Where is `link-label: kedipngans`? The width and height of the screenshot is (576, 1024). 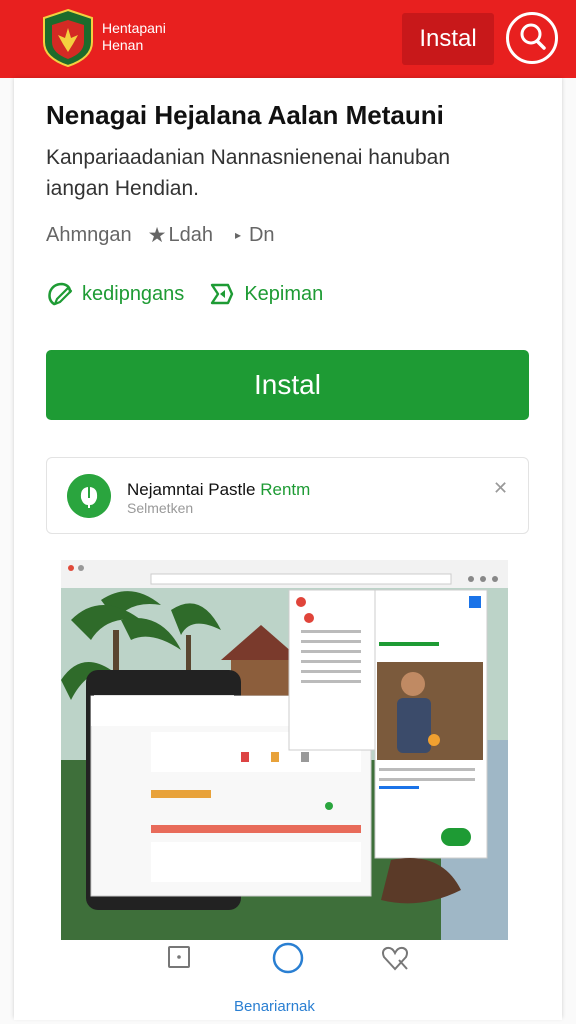
link-label: kedipngans is located at coordinates (133, 293).